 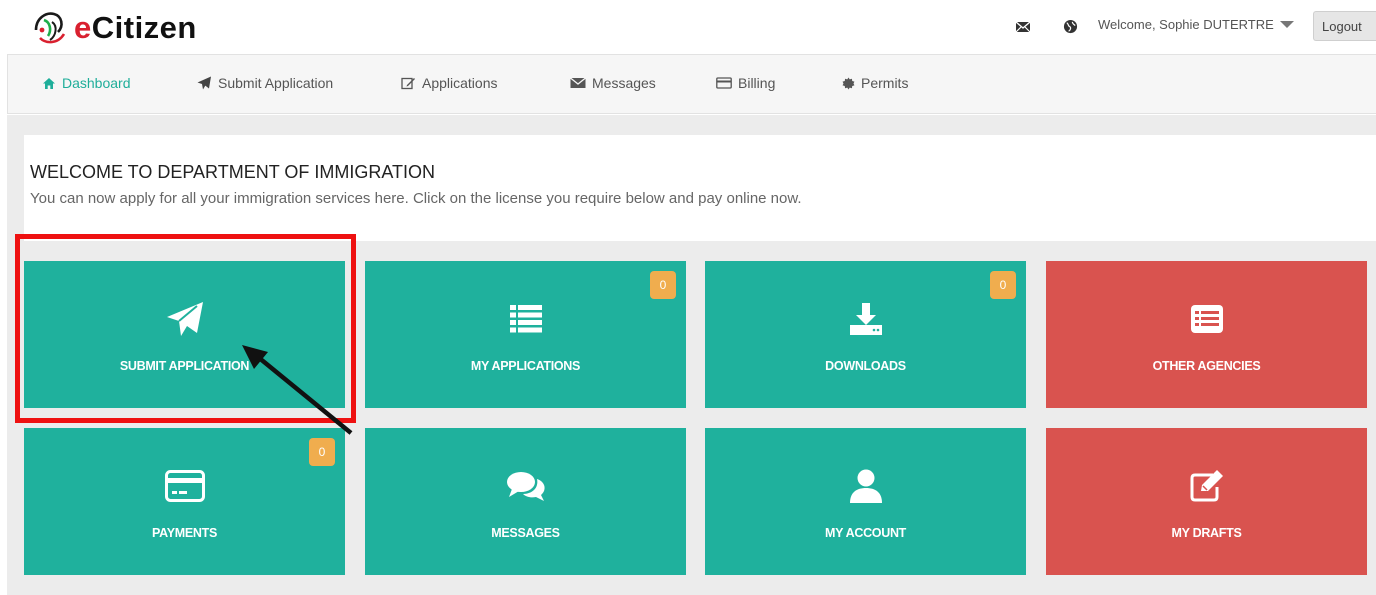 I want to click on nav-item-applications: Applications, so click(x=449, y=83).